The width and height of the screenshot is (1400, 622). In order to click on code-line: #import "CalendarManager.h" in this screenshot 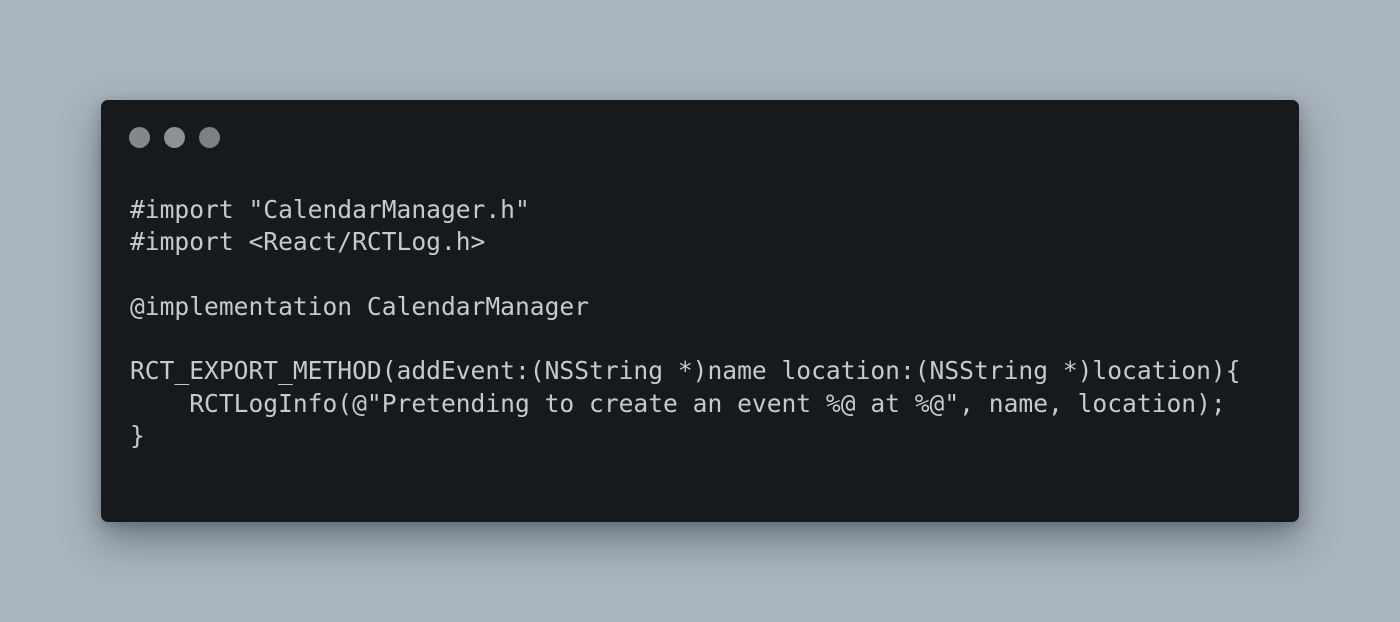, I will do `click(330, 209)`.